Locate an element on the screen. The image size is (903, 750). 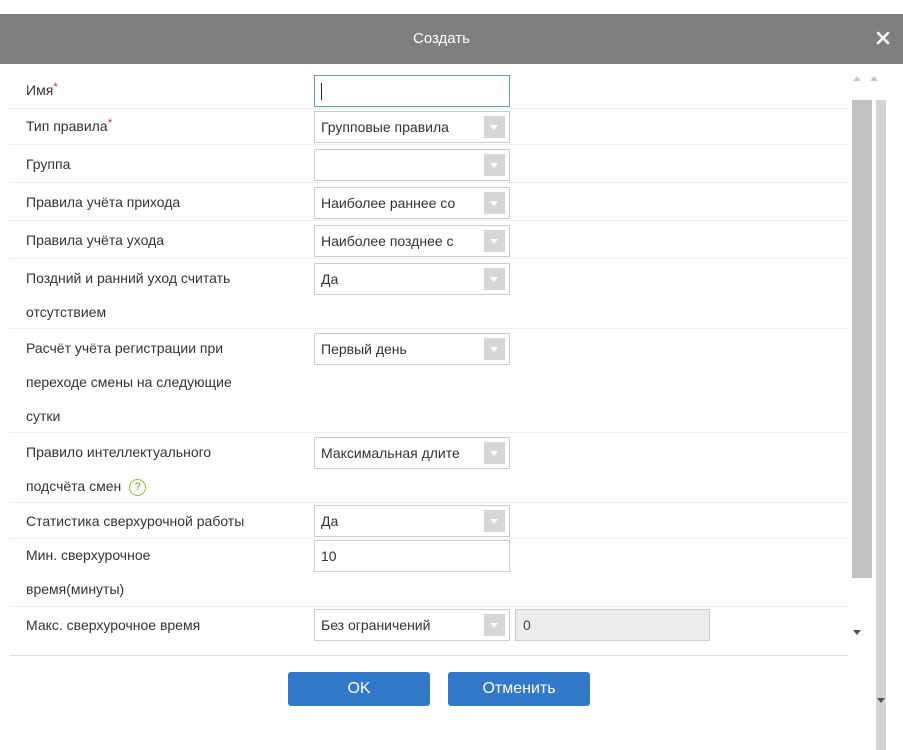
max-overtime-limit-input: 0 is located at coordinates (612, 625).